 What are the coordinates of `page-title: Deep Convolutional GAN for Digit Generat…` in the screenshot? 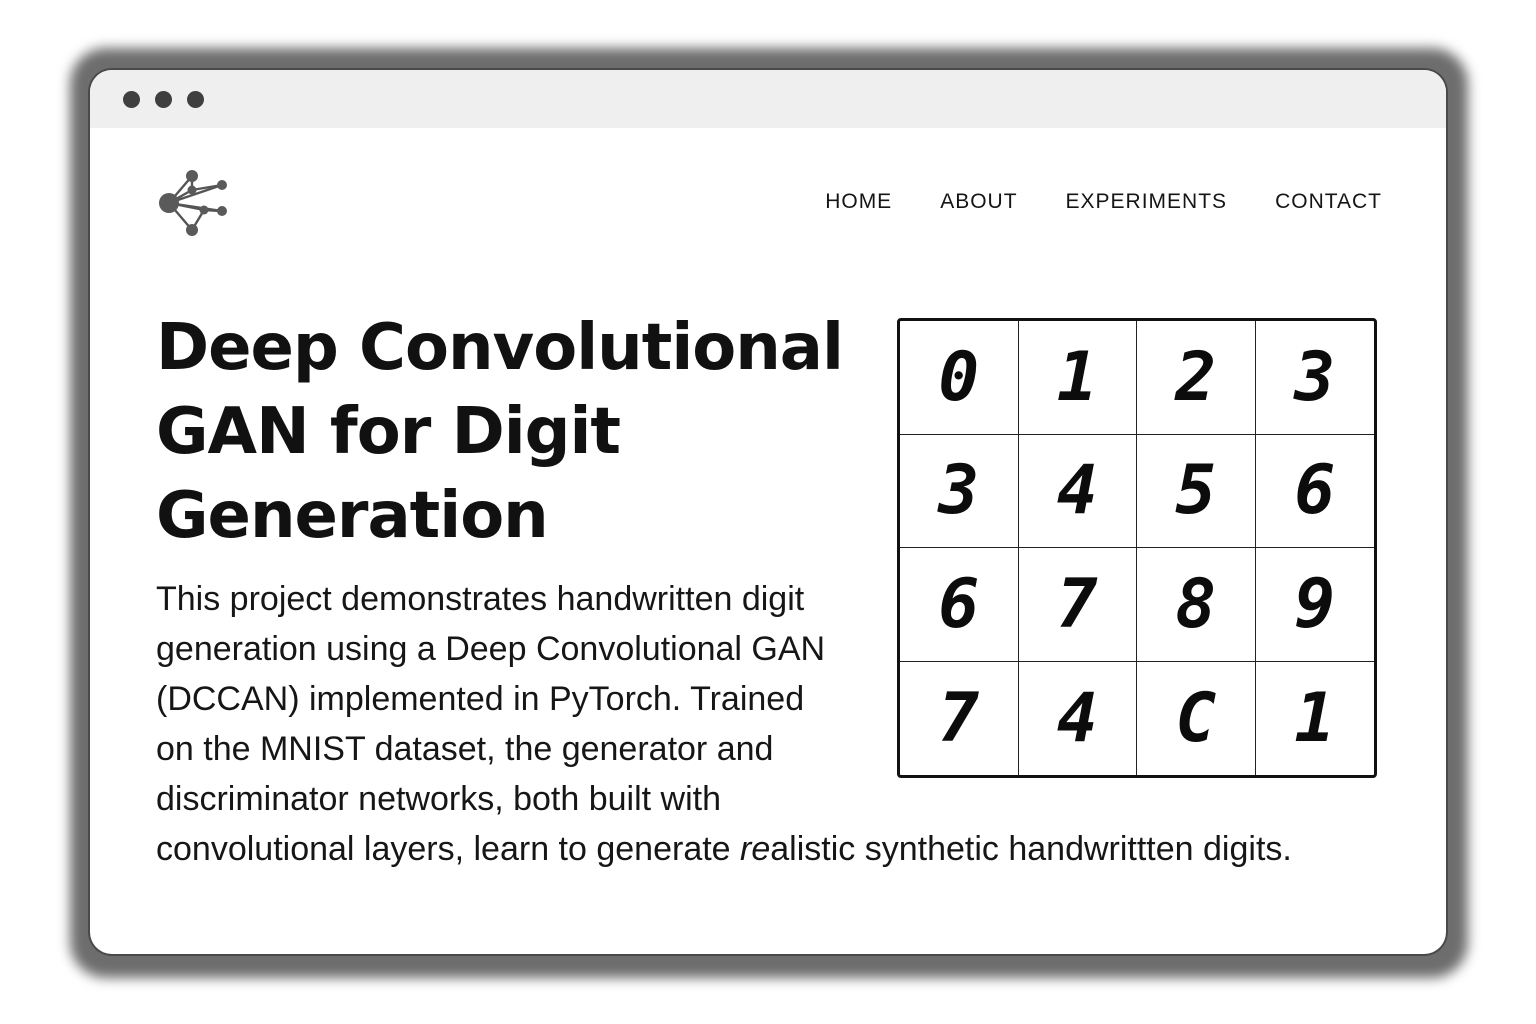 It's located at (516, 432).